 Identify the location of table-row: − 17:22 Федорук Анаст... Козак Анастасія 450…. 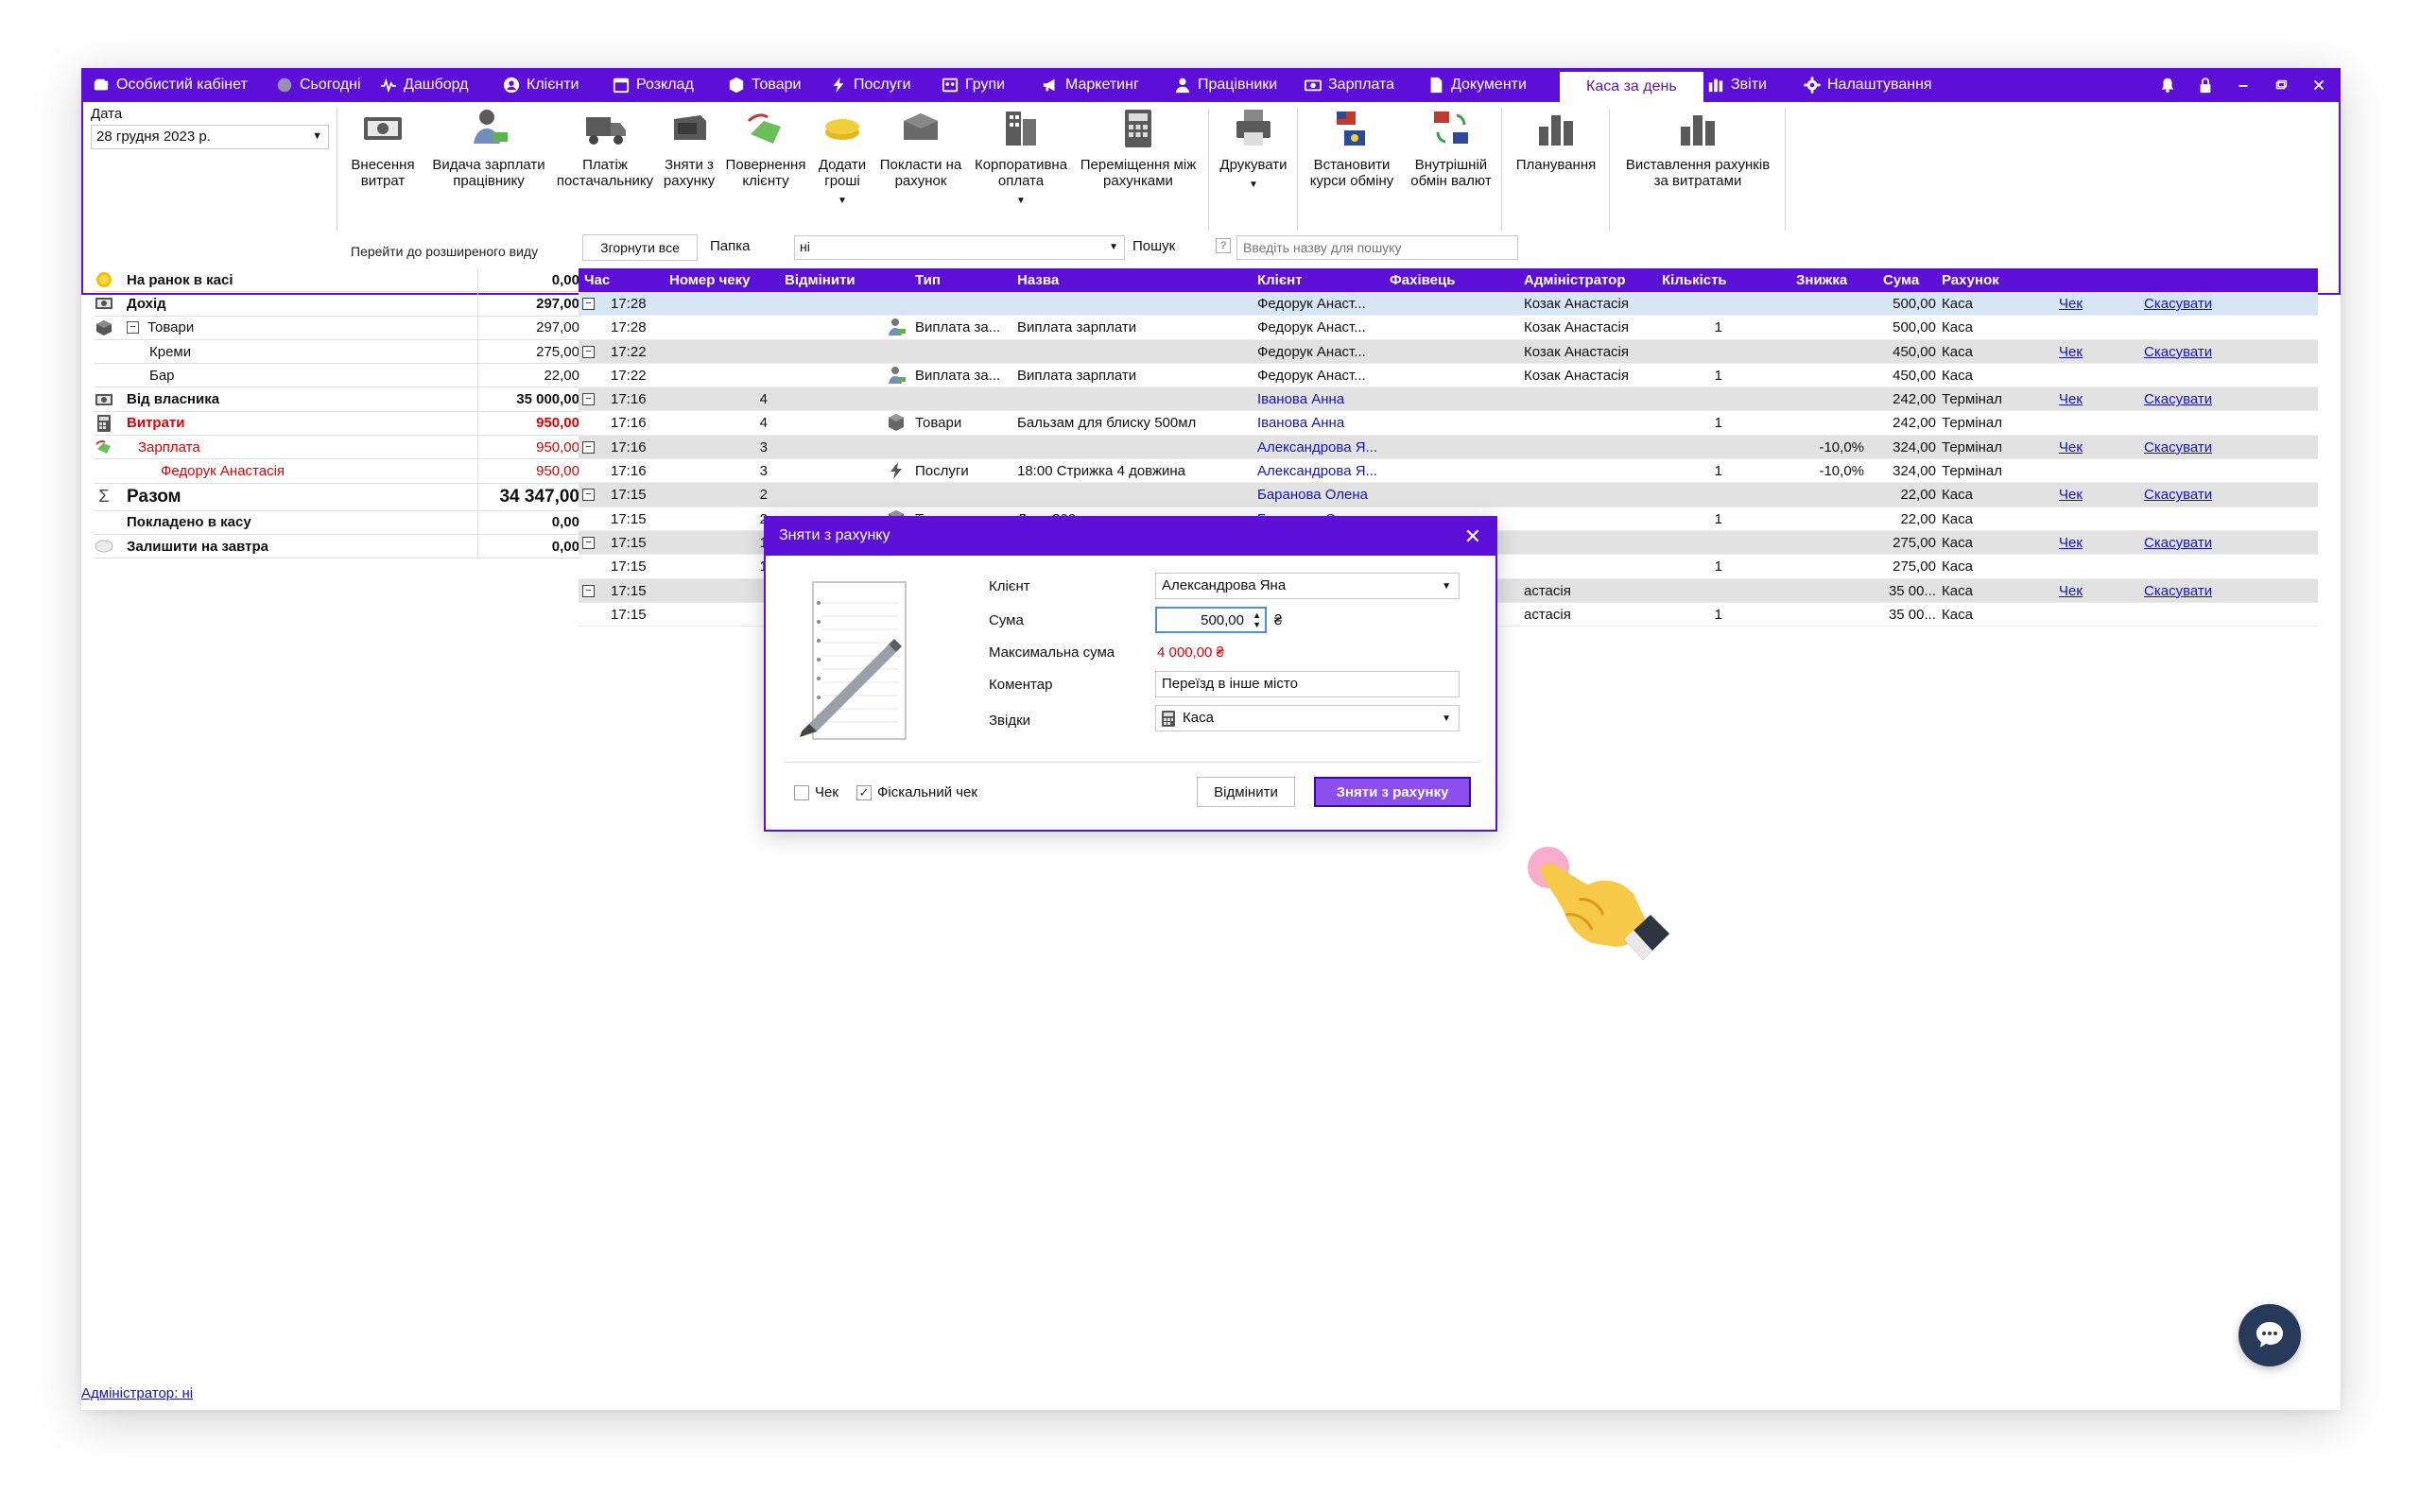
(1448, 351).